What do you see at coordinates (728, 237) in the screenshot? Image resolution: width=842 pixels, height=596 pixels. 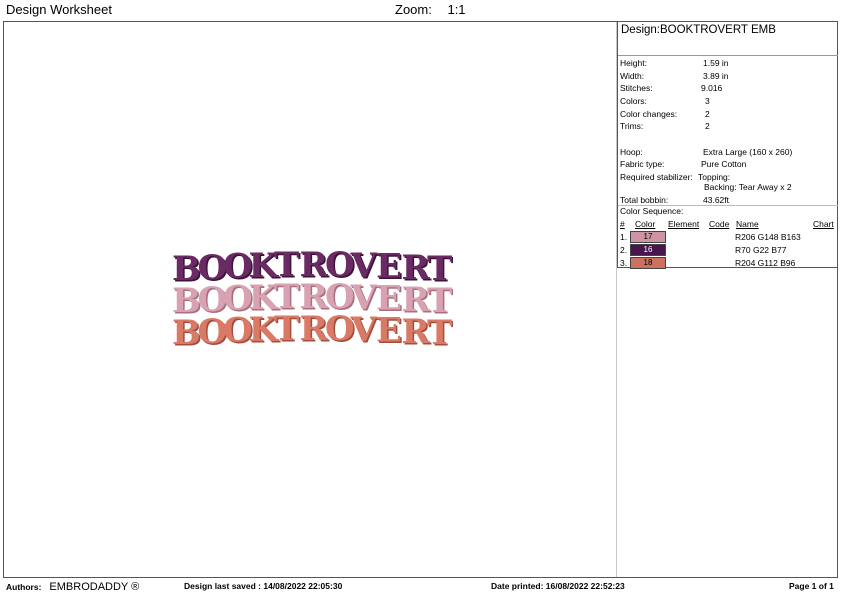 I see `color-row: 1. 17 R206 G148 B163` at bounding box center [728, 237].